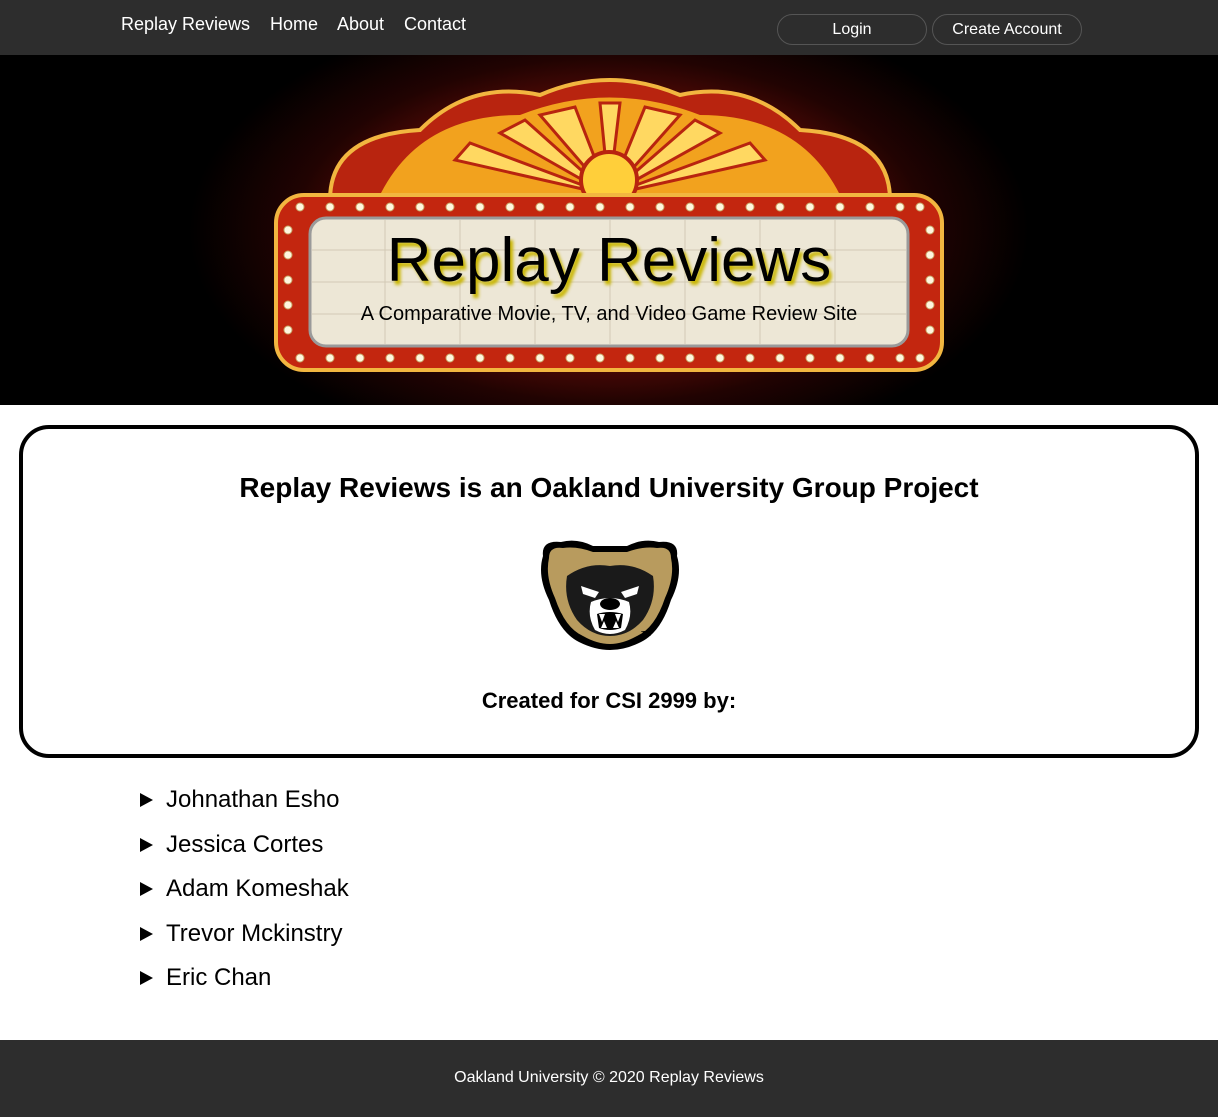 The width and height of the screenshot is (1218, 1117). I want to click on member-name: Eric Chan, so click(219, 977).